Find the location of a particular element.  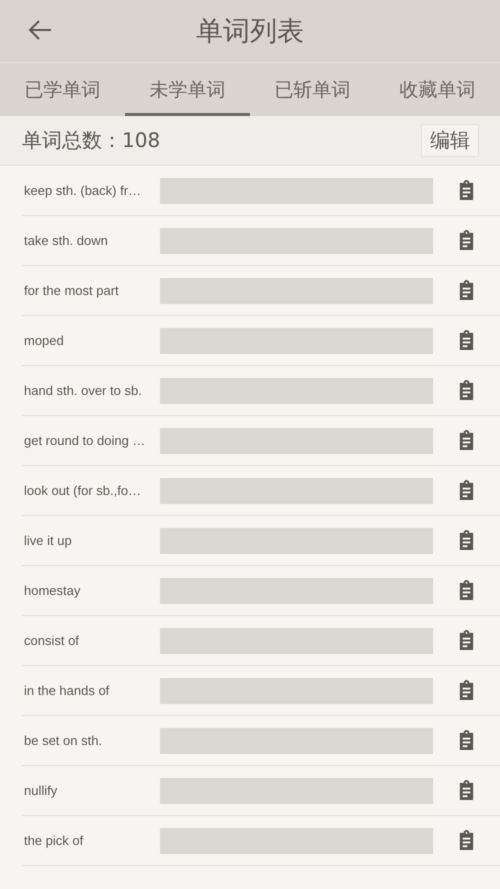

word-text: for the most part is located at coordinates (71, 290).